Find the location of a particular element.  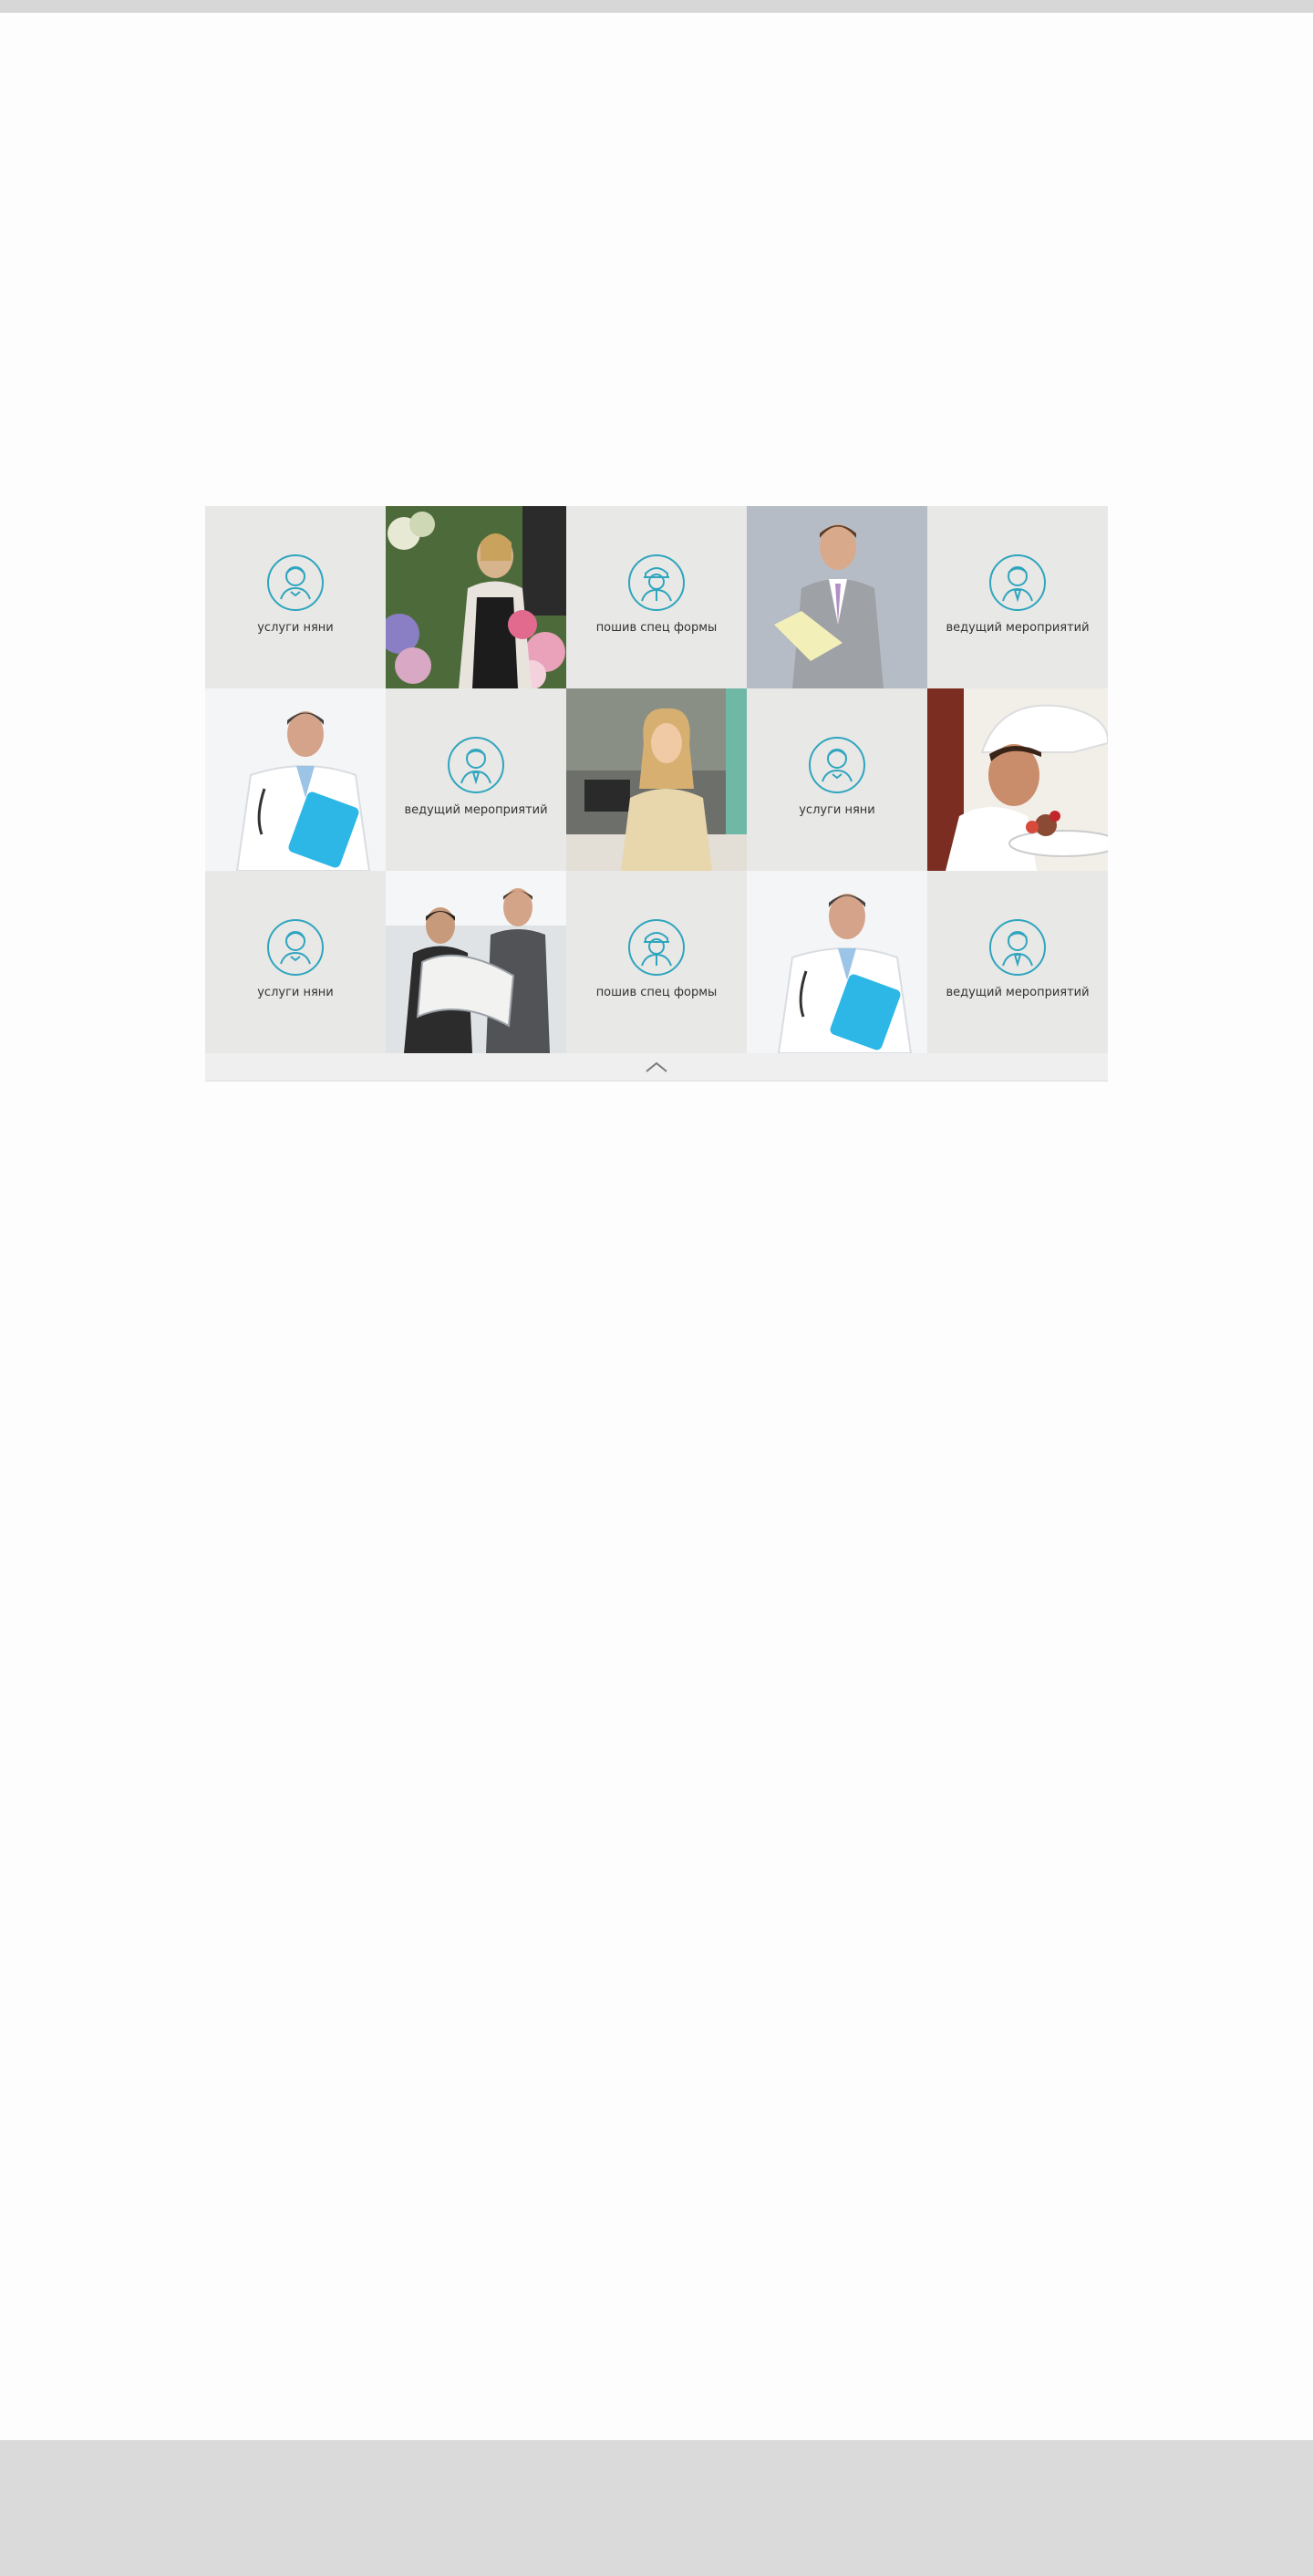

chevron-up-icon is located at coordinates (656, 1066).